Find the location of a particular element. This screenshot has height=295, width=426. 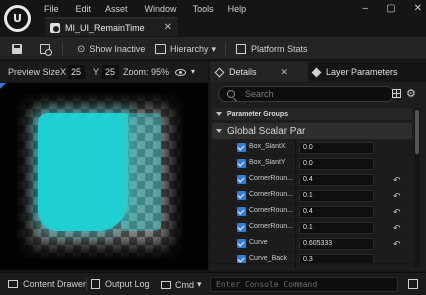

console-command-input: Enter Console Command is located at coordinates (304, 284).